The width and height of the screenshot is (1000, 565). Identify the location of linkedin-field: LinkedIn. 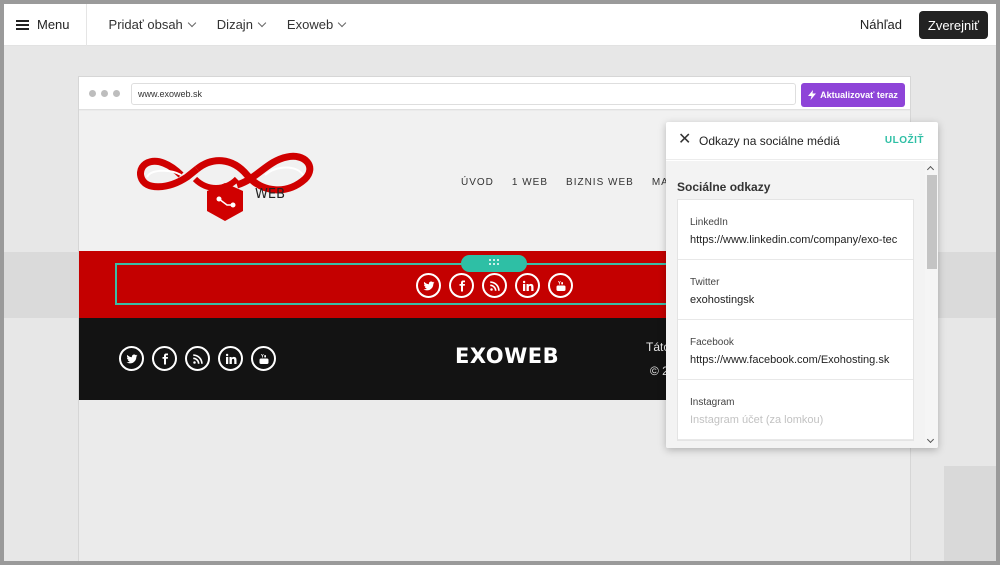
(795, 230).